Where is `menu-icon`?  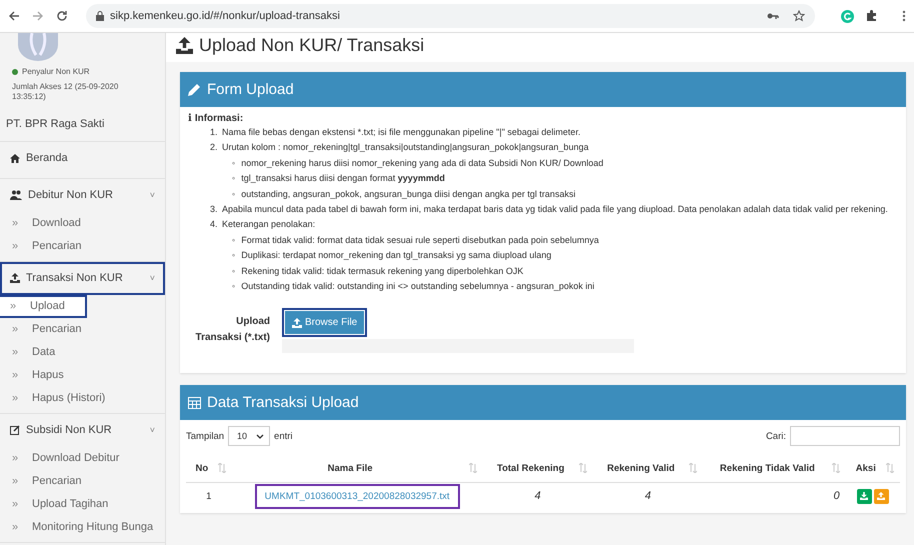 menu-icon is located at coordinates (904, 16).